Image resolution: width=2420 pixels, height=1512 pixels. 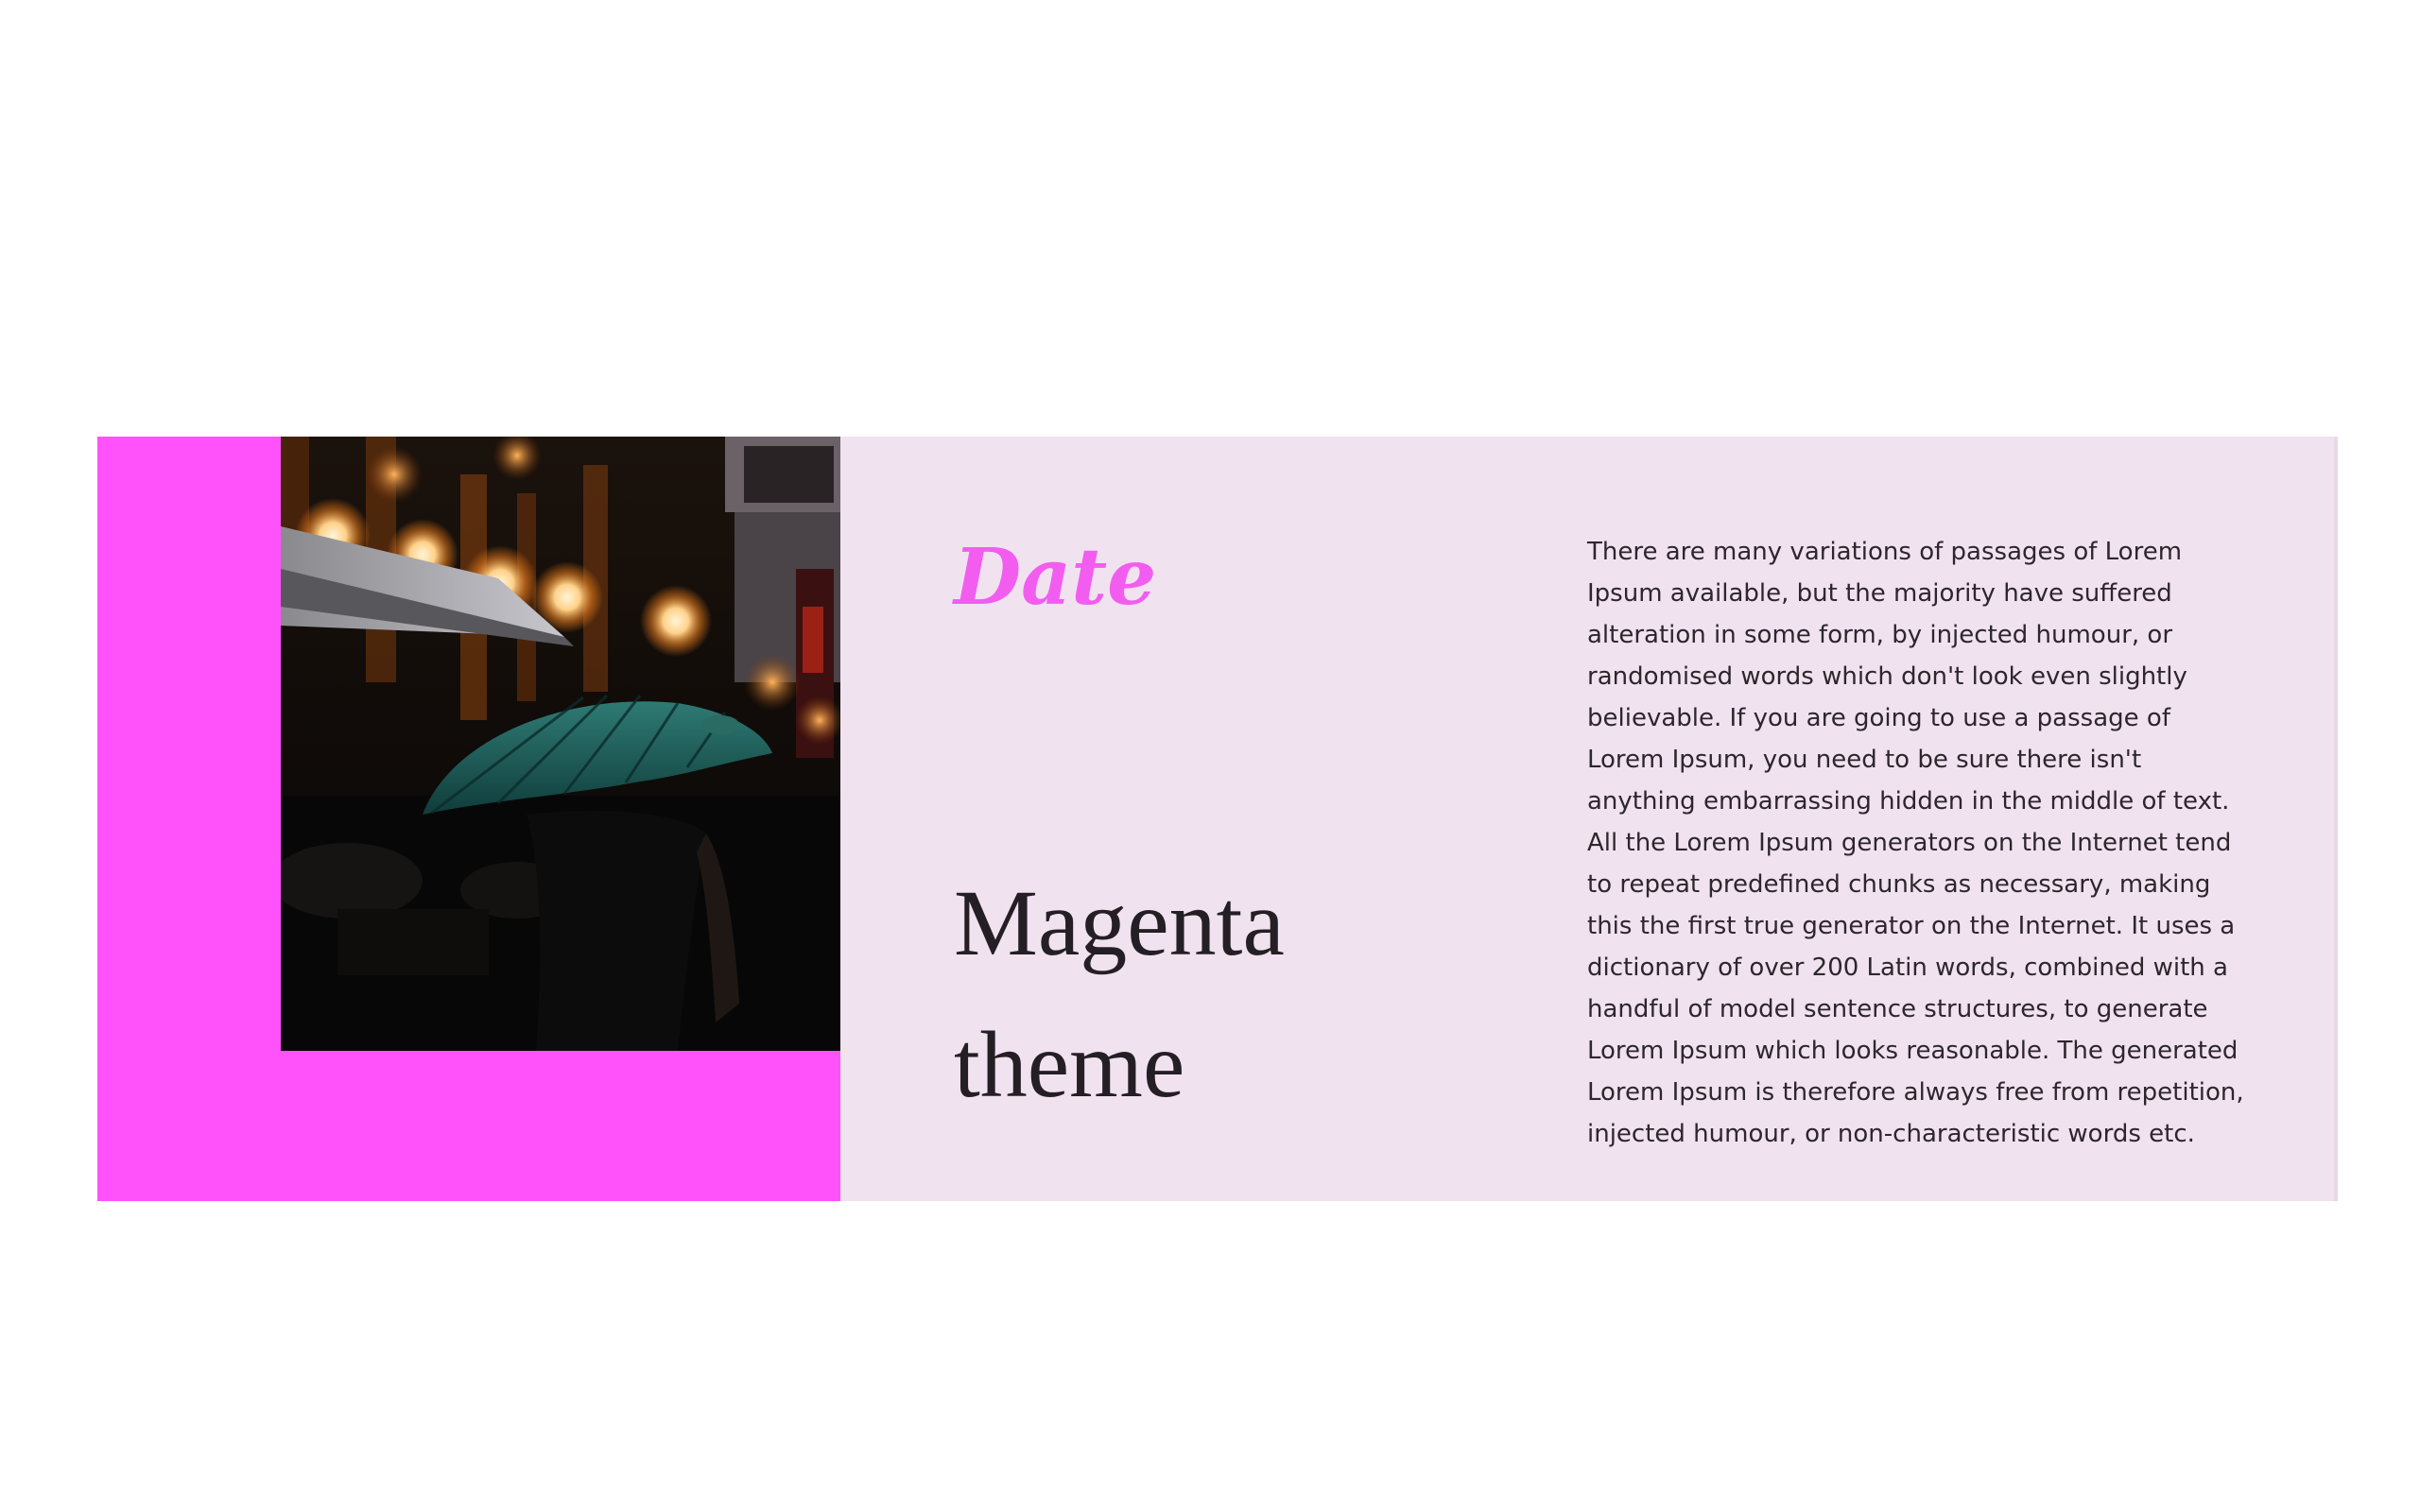 I want to click on photo-illustration, so click(x=560, y=744).